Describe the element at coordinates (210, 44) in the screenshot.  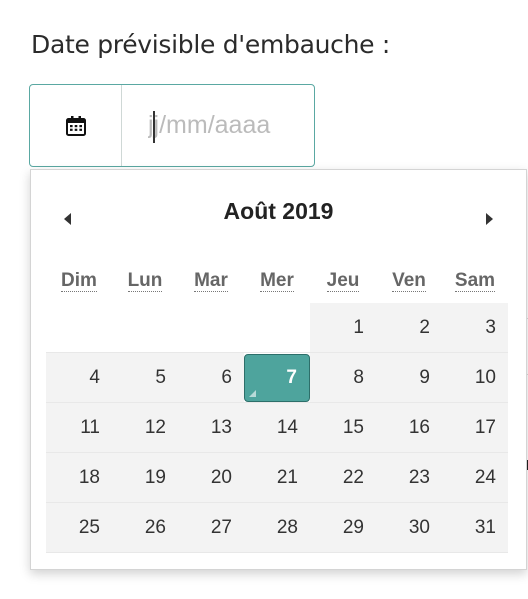
I see `hire-date-label: Date prévisible d'embauche :` at that location.